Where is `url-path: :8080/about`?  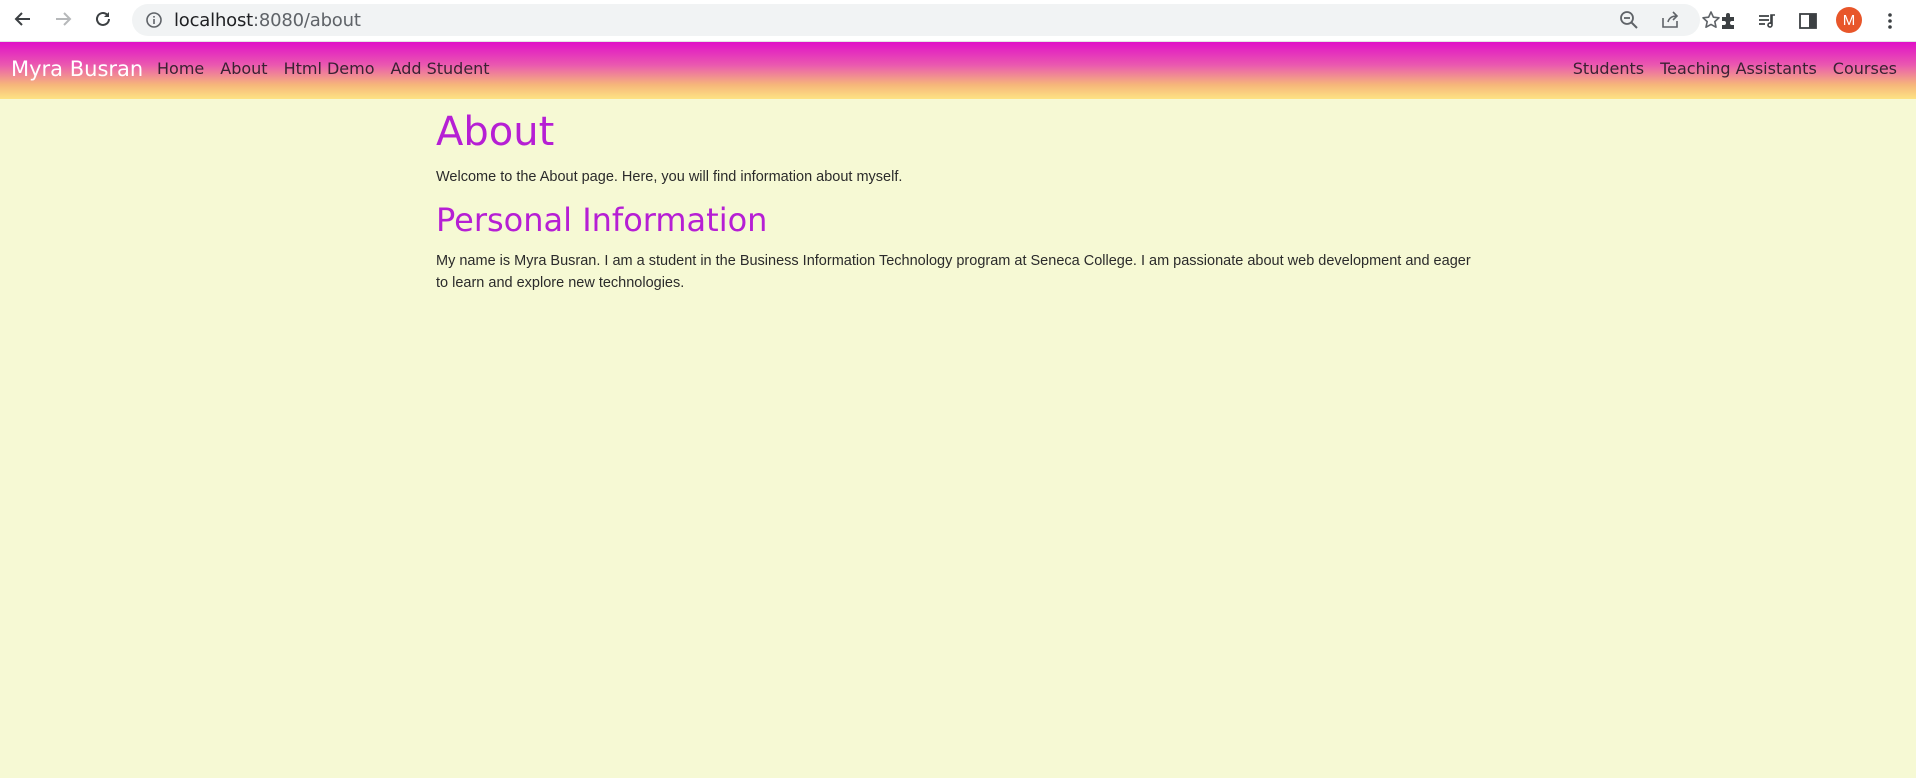 url-path: :8080/about is located at coordinates (307, 20).